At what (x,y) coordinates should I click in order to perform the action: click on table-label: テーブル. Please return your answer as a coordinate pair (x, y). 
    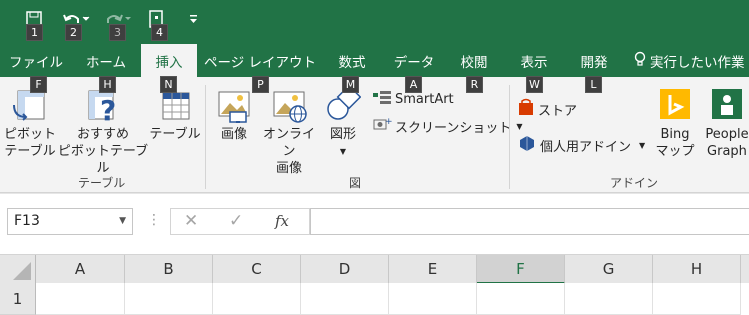
    Looking at the image, I should click on (175, 134).